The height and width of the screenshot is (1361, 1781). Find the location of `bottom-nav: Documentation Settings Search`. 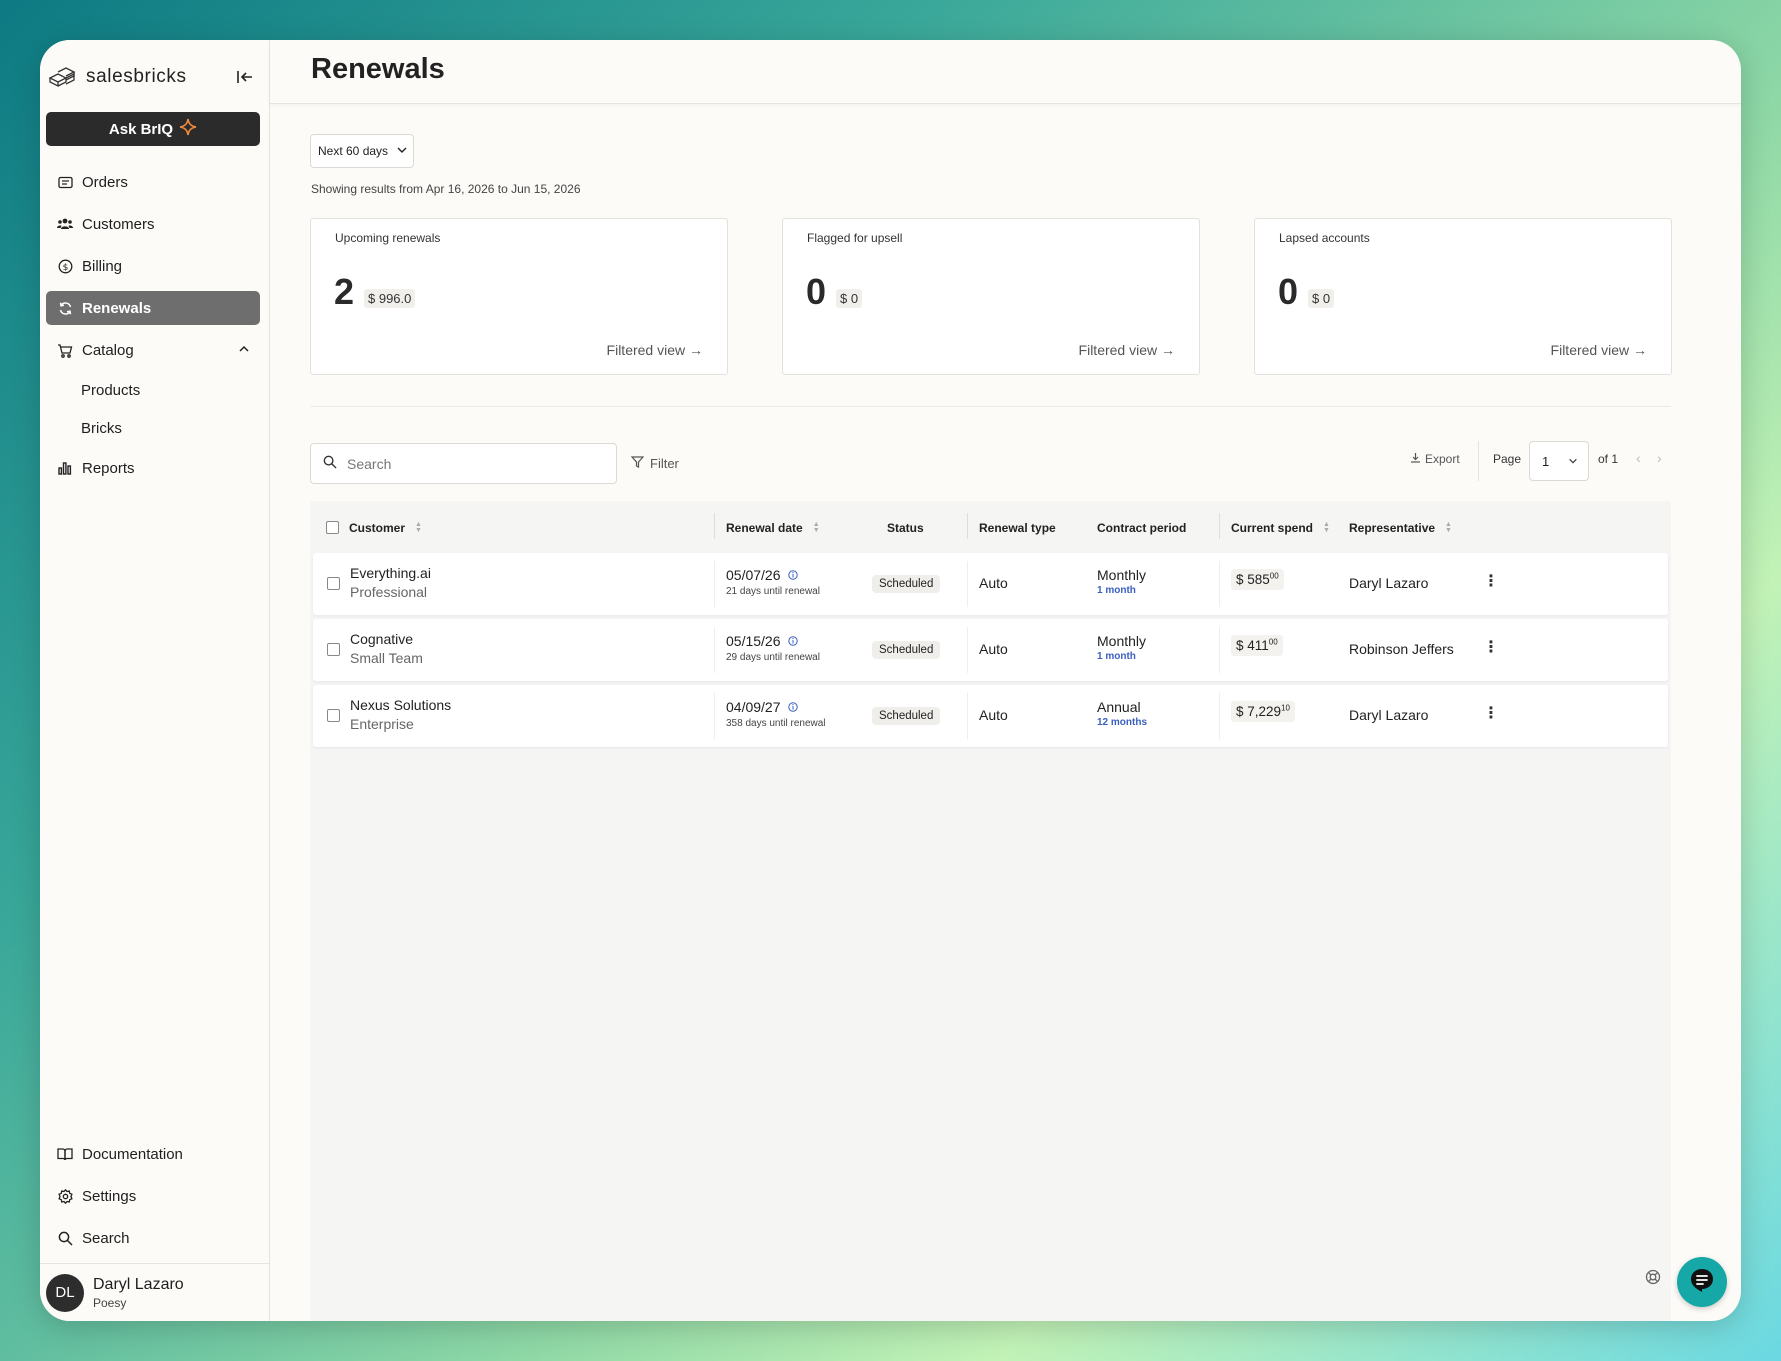

bottom-nav: Documentation Settings Search is located at coordinates (153, 1200).